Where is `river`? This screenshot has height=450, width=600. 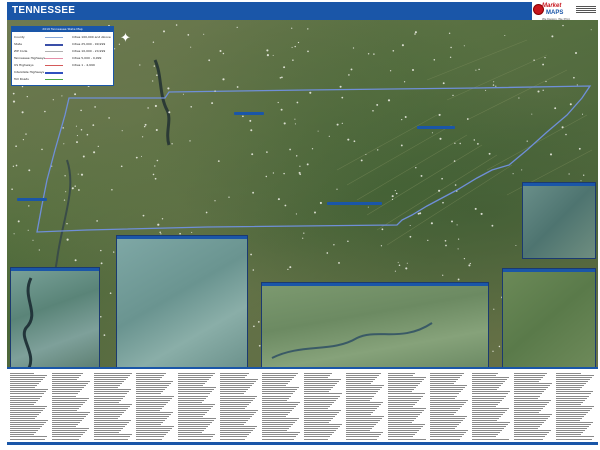 river is located at coordinates (162, 102).